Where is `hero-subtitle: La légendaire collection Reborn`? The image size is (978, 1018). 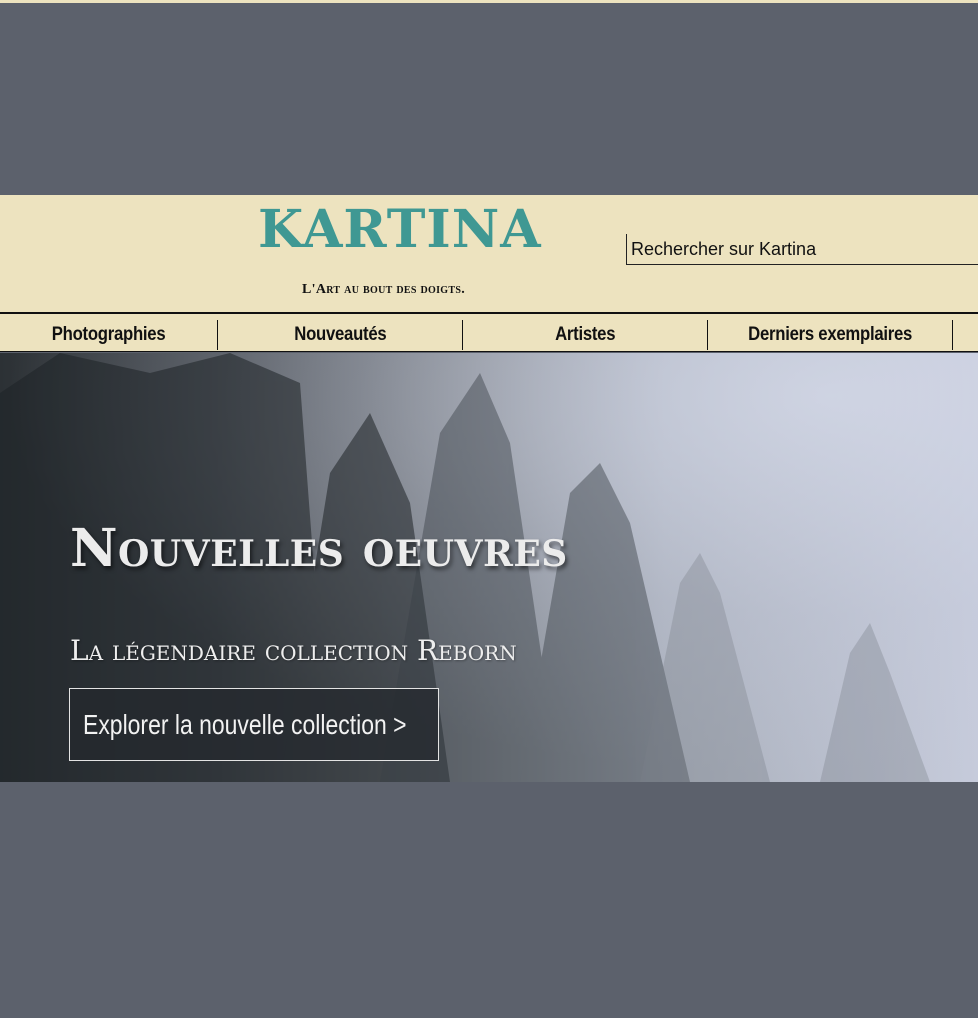 hero-subtitle: La légendaire collection Reborn is located at coordinates (293, 650).